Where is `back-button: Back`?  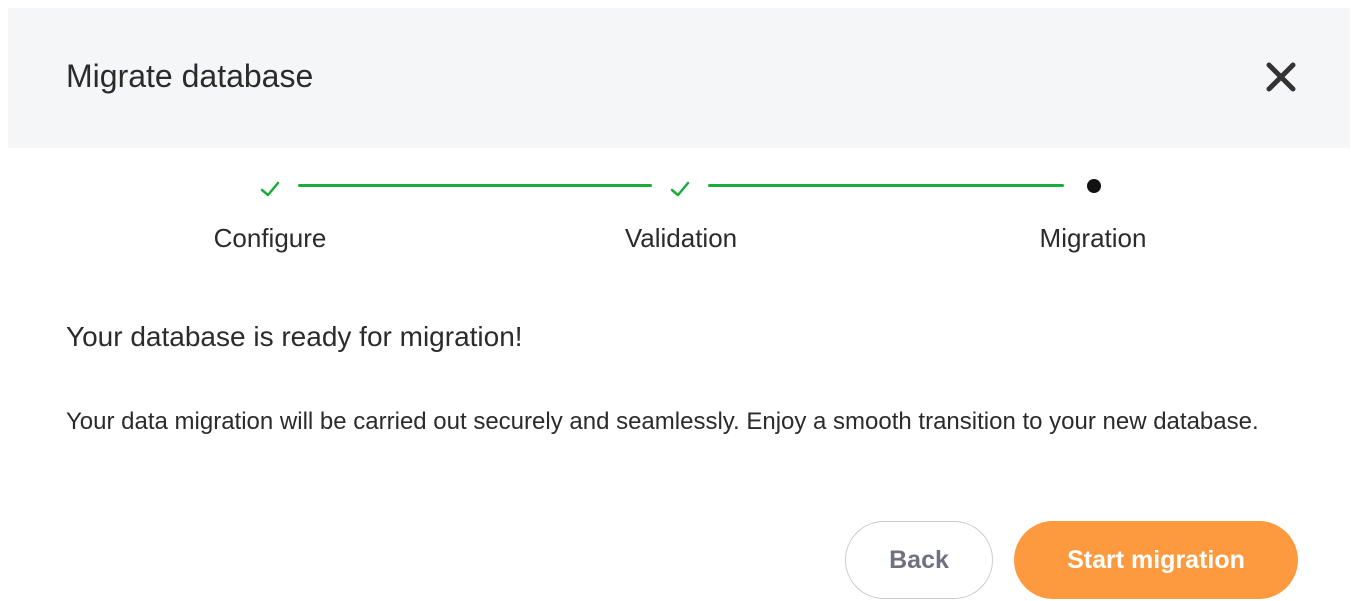
back-button: Back is located at coordinates (919, 560).